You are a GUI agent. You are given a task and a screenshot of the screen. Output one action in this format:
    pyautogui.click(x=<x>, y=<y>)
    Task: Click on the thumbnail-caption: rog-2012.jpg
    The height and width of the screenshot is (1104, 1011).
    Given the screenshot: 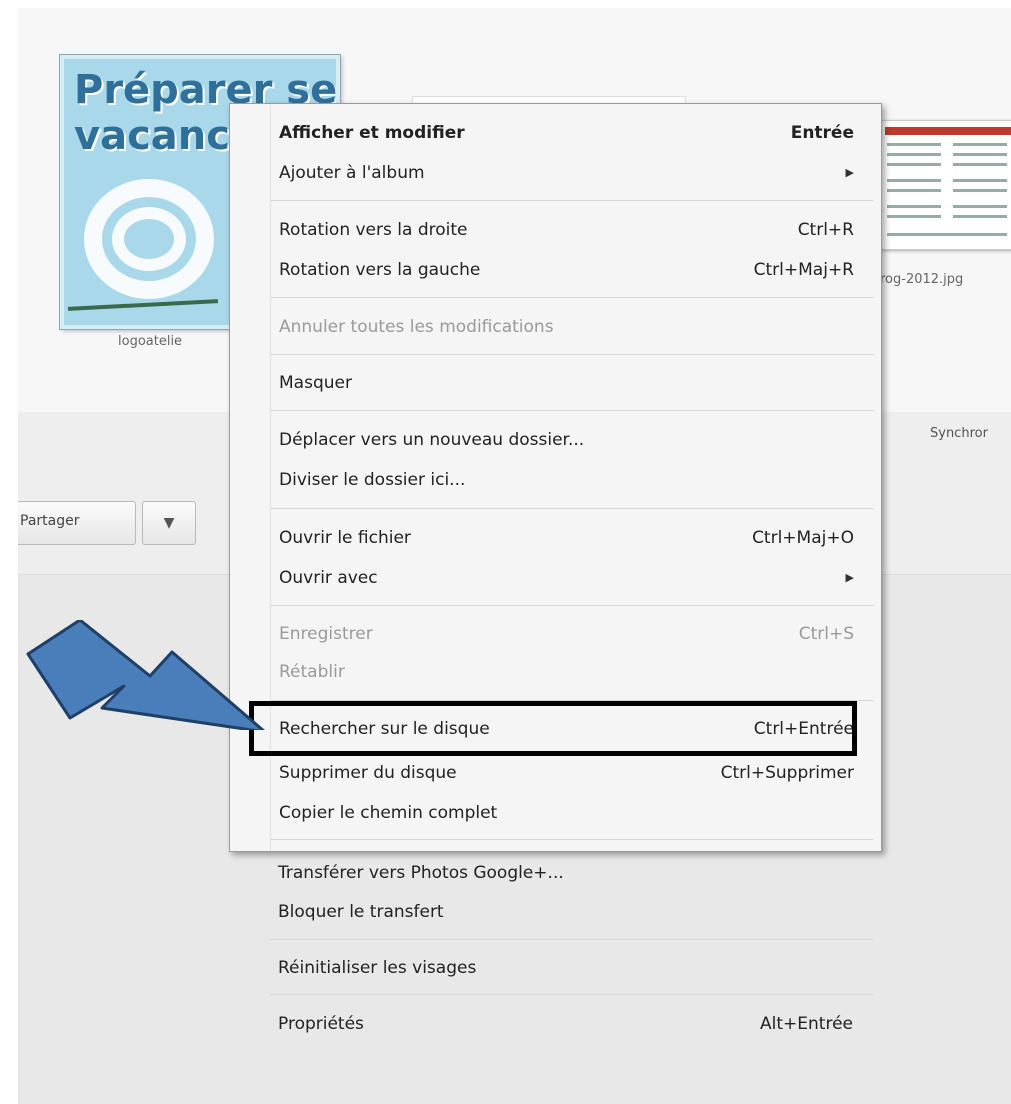 What is the action you would take?
    pyautogui.click(x=922, y=279)
    